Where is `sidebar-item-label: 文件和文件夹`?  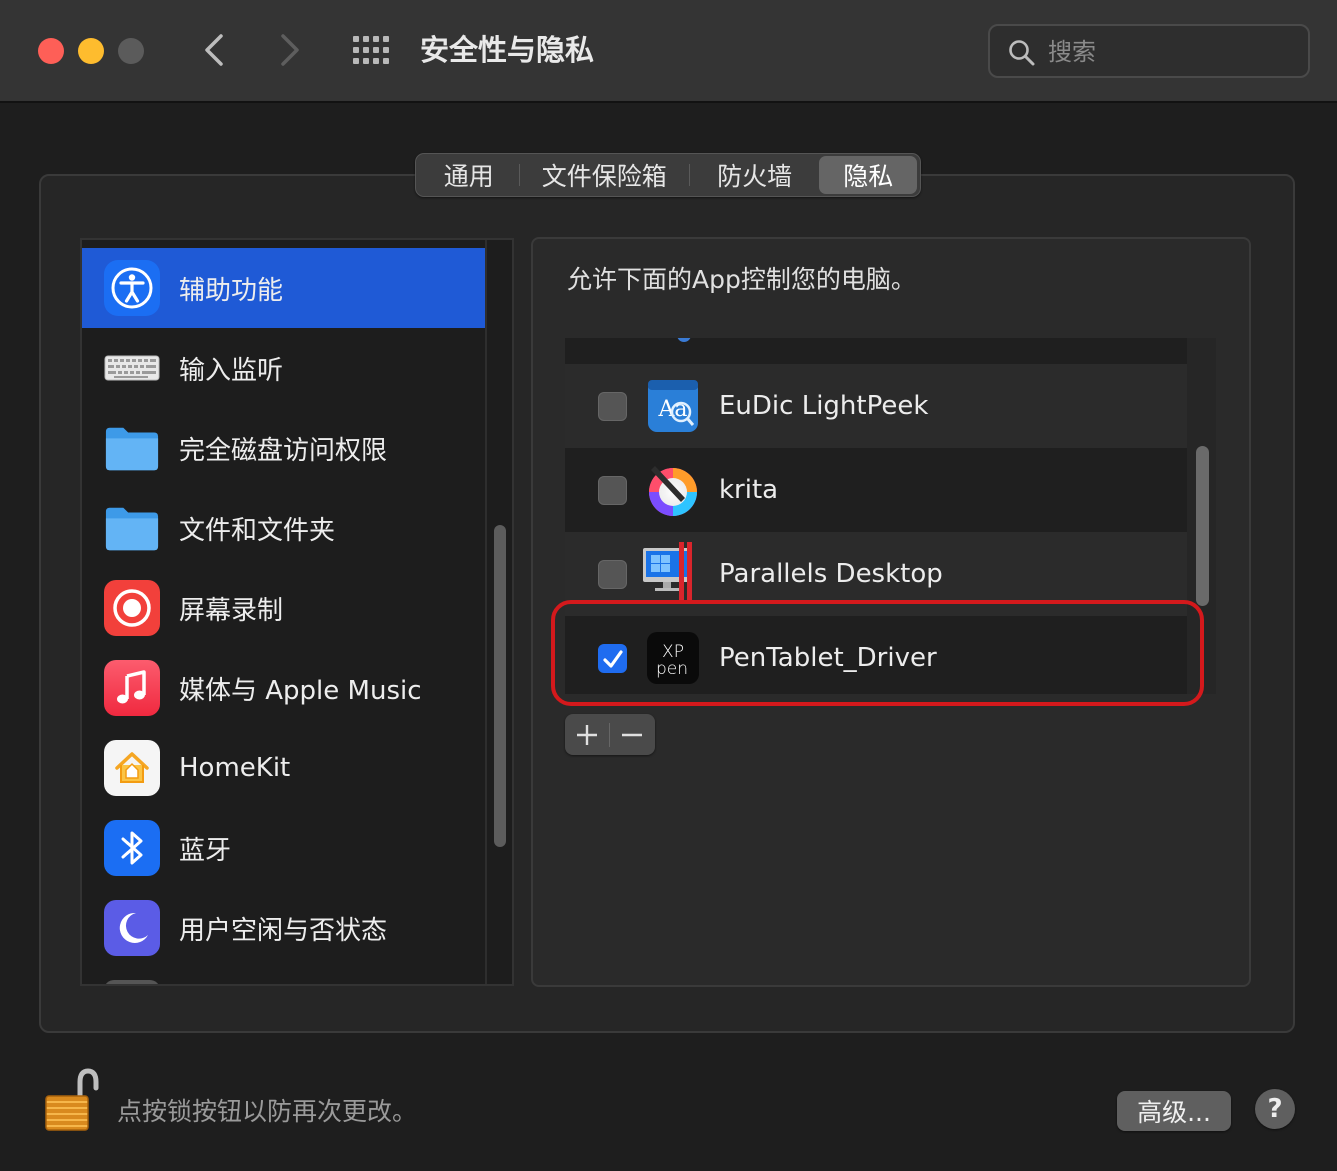 sidebar-item-label: 文件和文件夹 is located at coordinates (257, 530).